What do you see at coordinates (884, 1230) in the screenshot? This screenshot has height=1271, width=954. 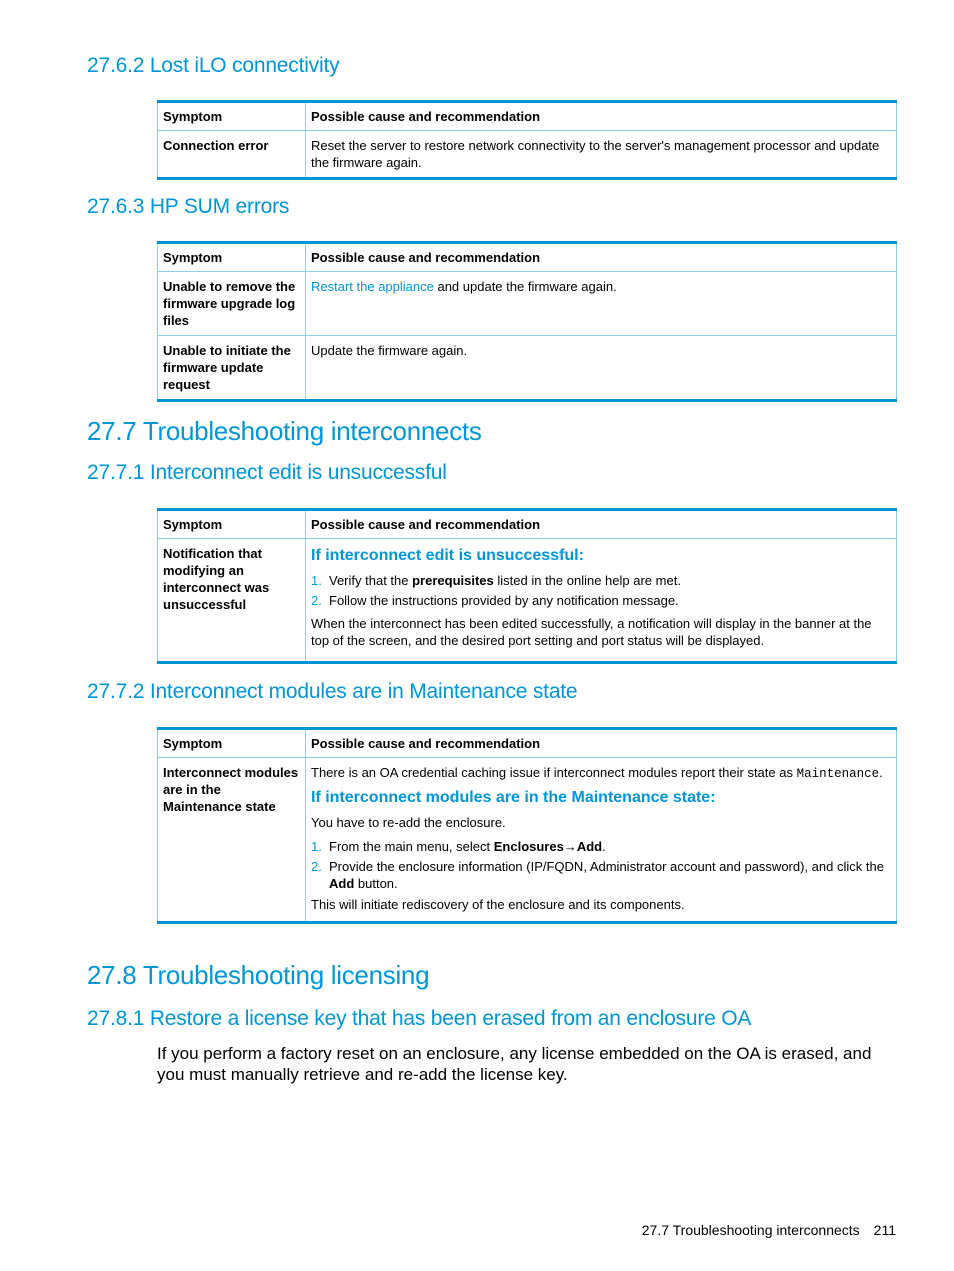 I see `page-number: 211` at bounding box center [884, 1230].